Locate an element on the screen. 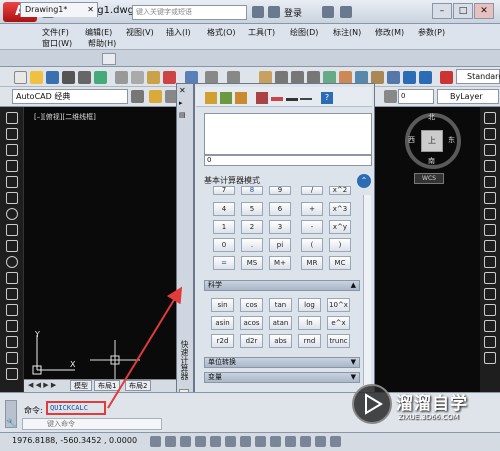  calc-input-box: 0 is located at coordinates (288, 160).